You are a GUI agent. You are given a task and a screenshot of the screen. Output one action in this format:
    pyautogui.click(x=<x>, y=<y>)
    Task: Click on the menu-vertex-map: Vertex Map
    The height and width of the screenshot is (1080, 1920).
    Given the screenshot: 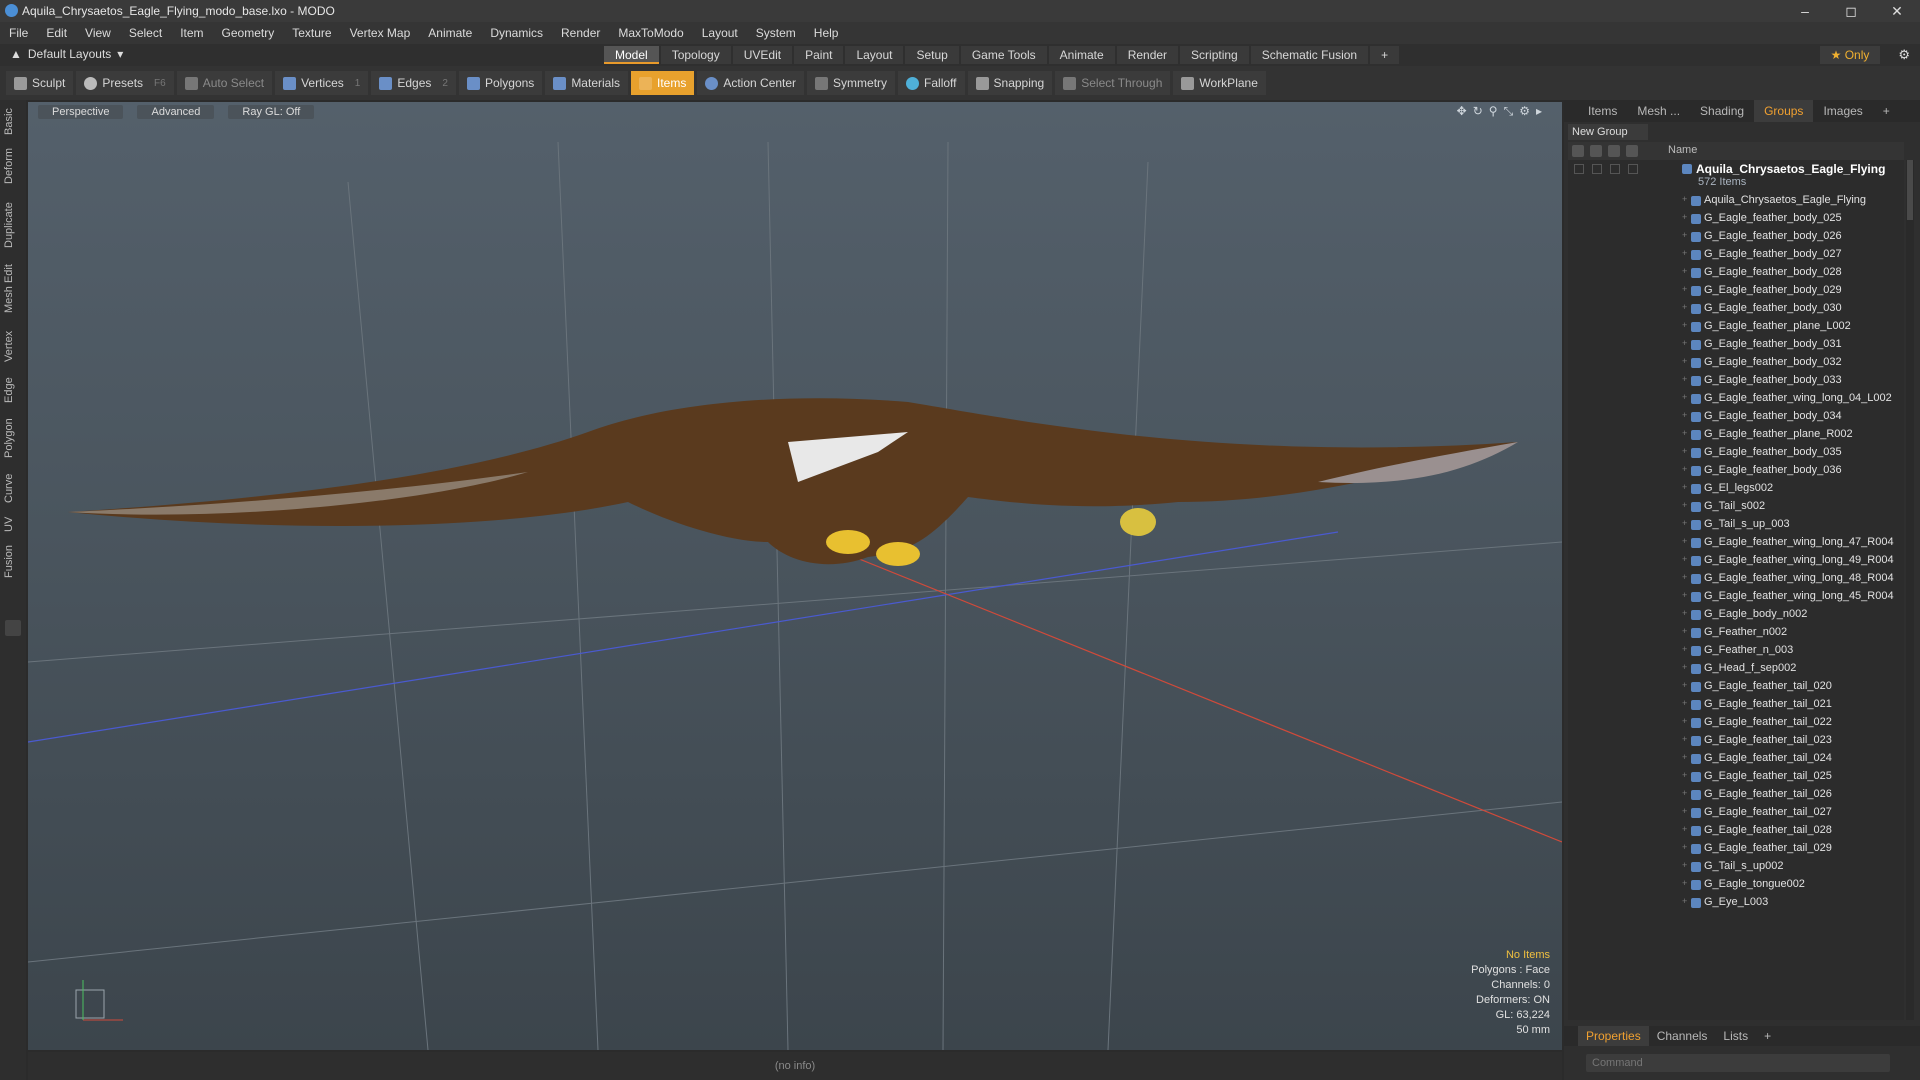 What is the action you would take?
    pyautogui.click(x=380, y=33)
    